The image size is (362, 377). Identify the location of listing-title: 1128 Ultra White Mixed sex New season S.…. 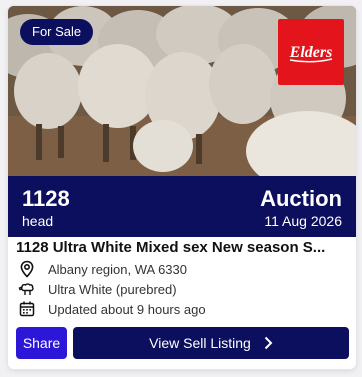
(183, 247).